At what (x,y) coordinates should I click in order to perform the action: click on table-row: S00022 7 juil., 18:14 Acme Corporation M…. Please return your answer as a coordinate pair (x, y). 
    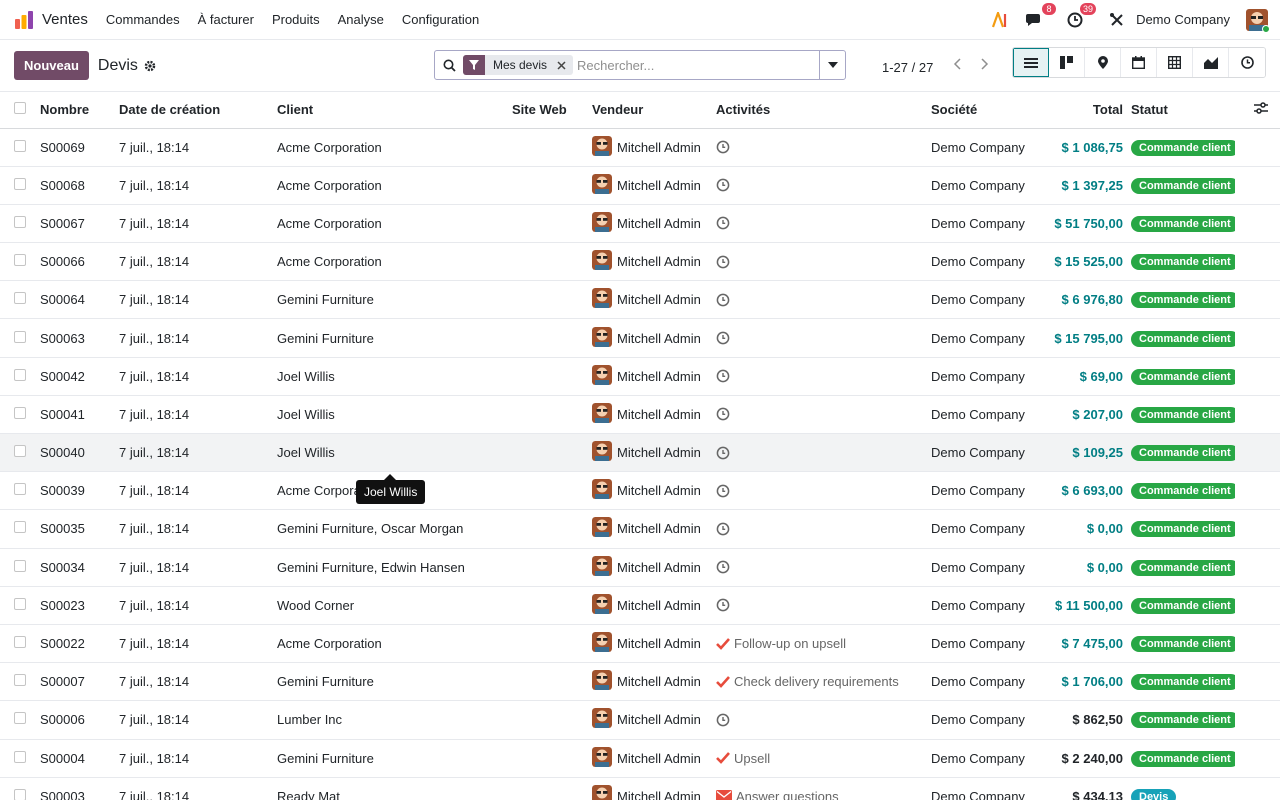
    Looking at the image, I should click on (640, 644).